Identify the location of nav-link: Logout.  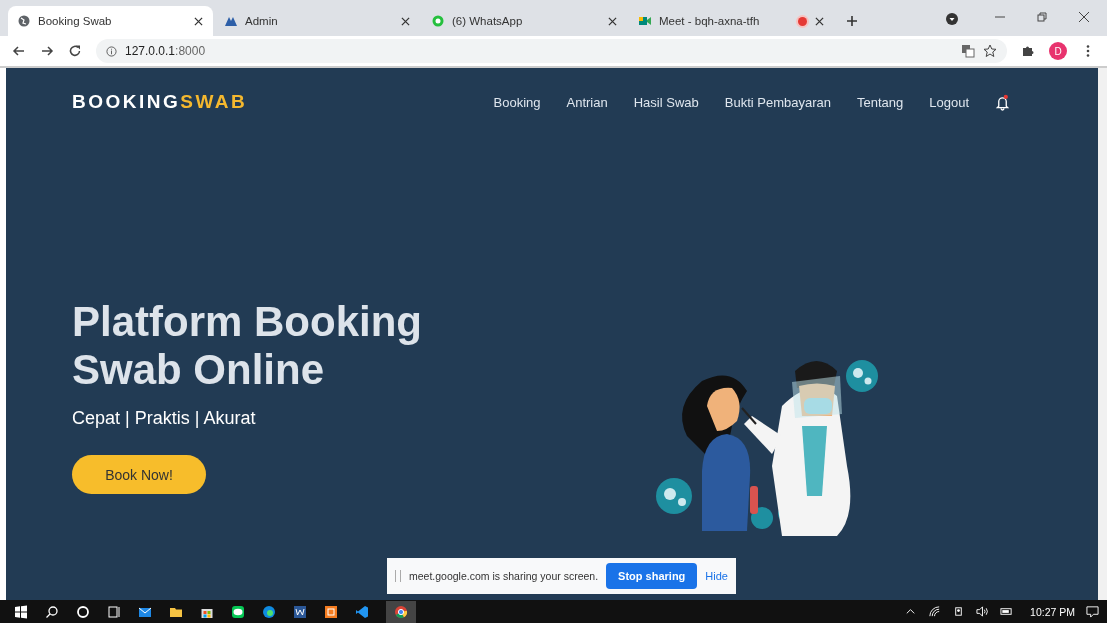
(949, 102).